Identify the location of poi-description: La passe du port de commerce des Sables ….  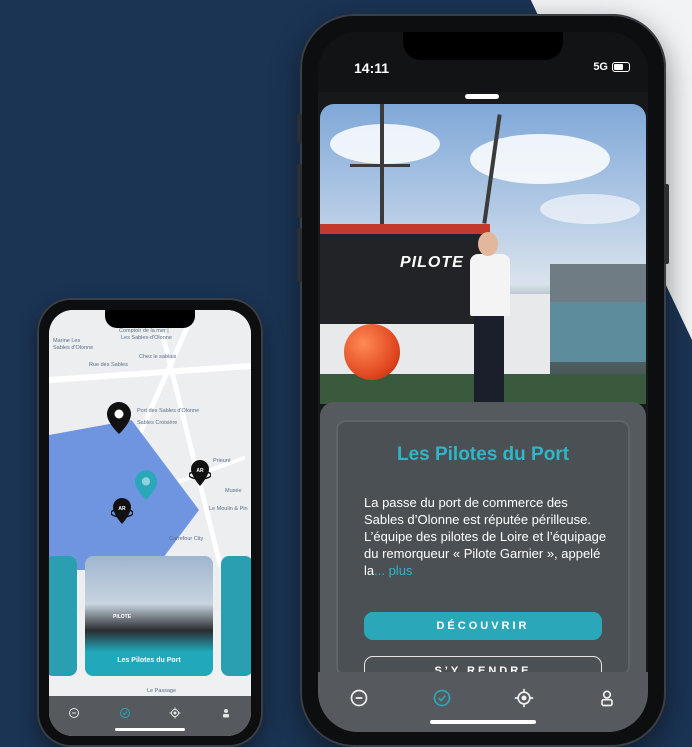
(487, 536).